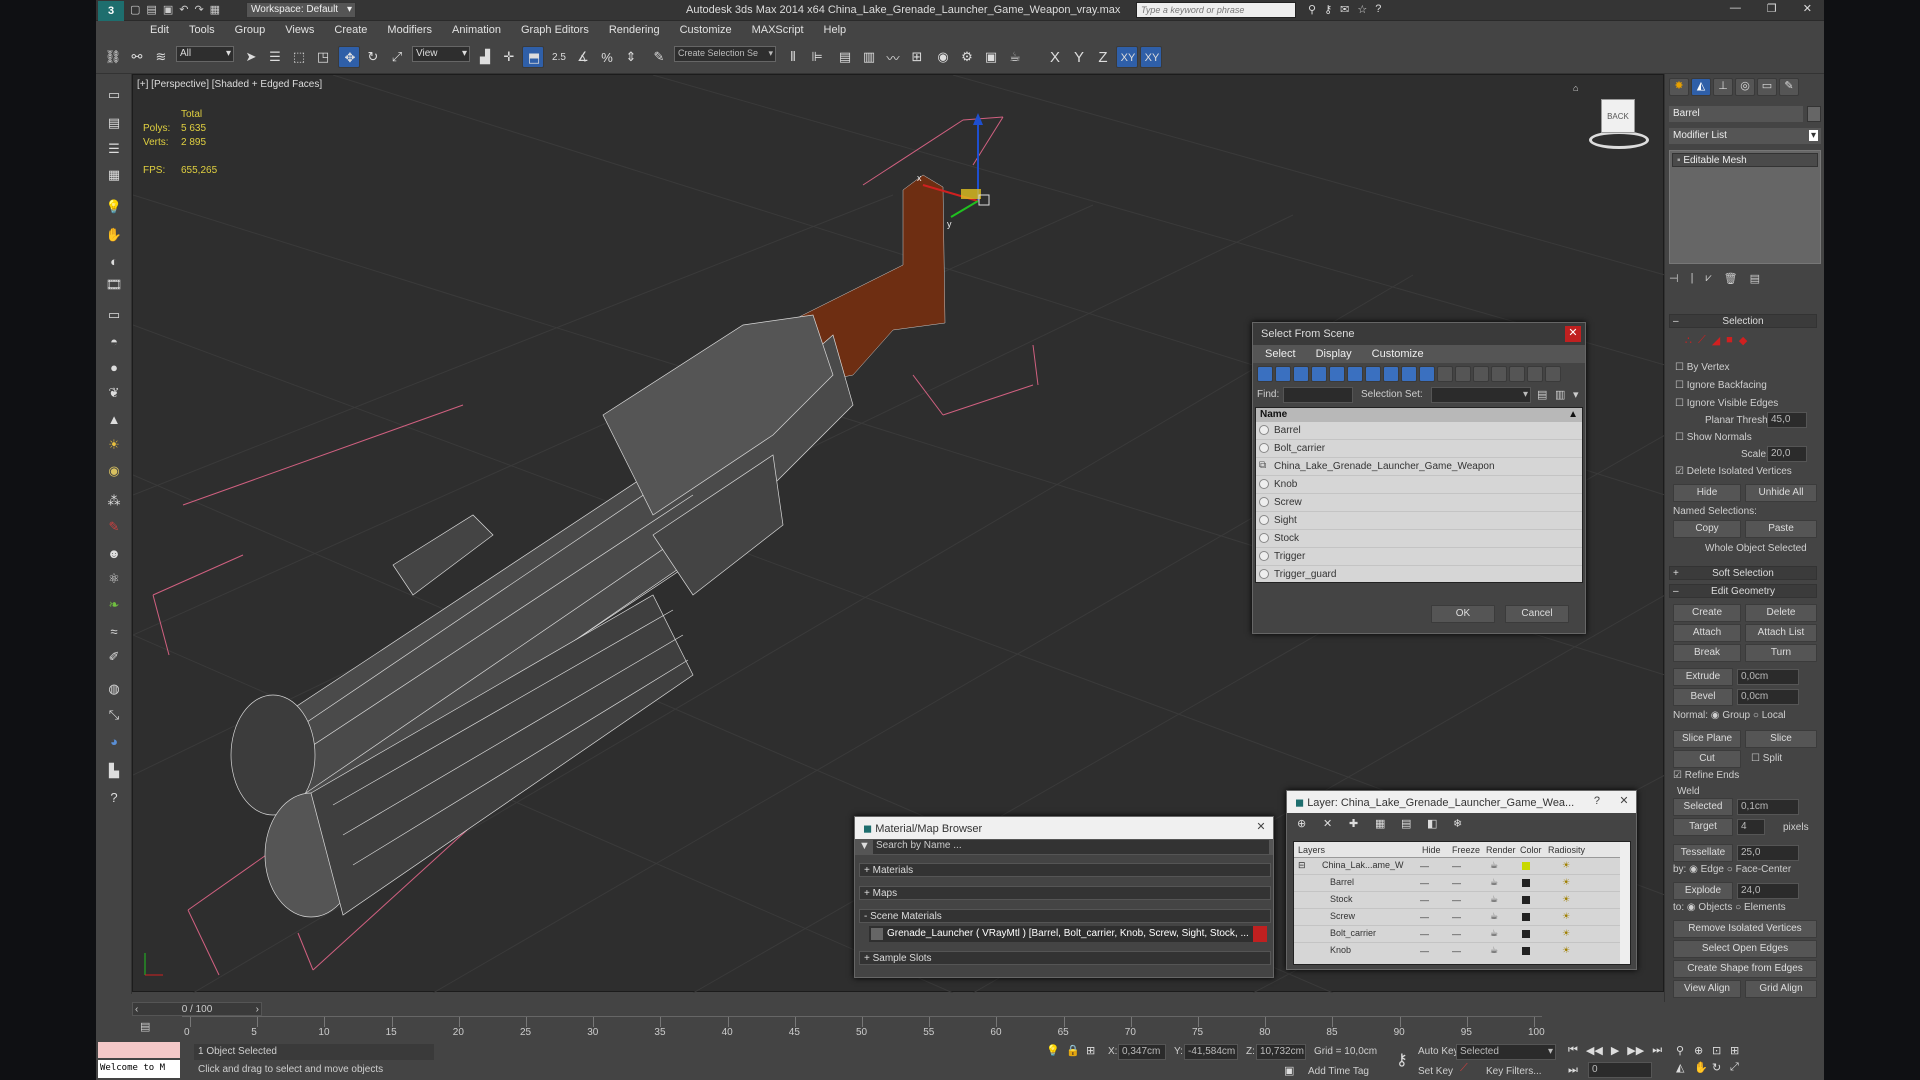  Describe the element at coordinates (1526, 917) in the screenshot. I see `layer-color-swatch` at that location.